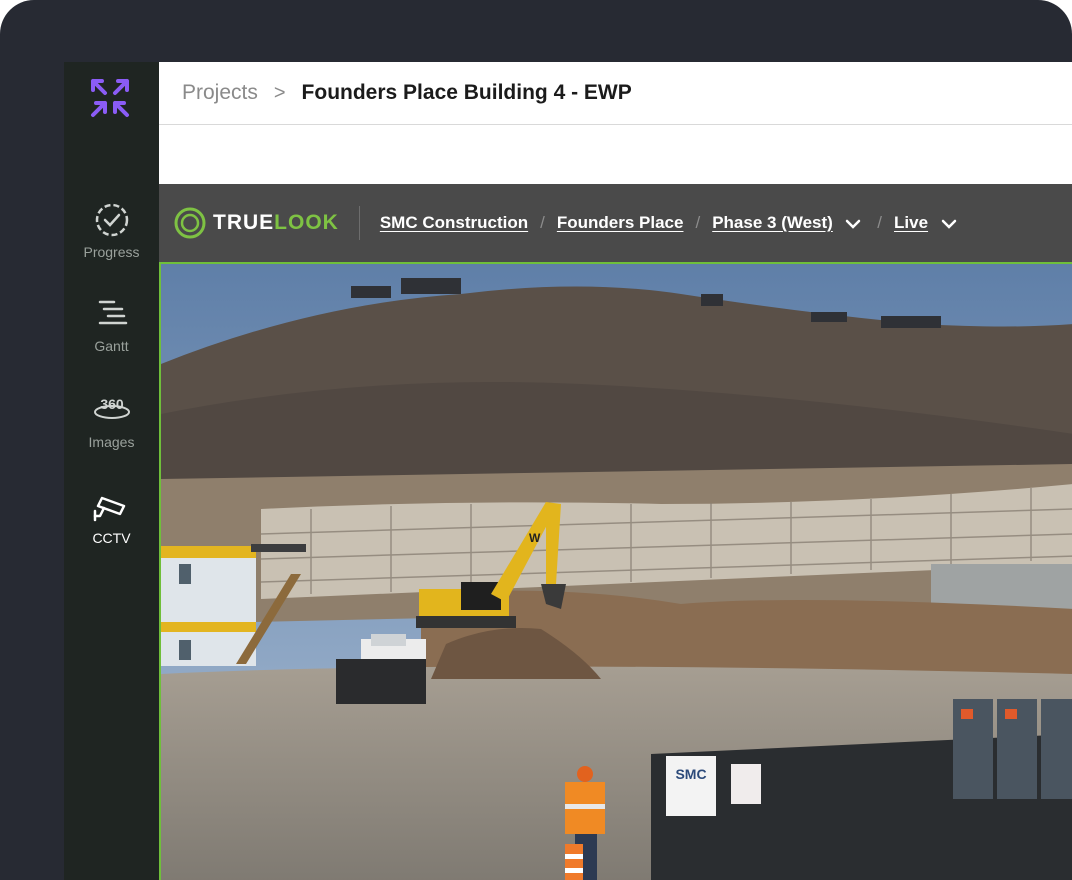 This screenshot has width=1072, height=880. I want to click on phase-dropdown-label: Phase 3 (West), so click(772, 222).